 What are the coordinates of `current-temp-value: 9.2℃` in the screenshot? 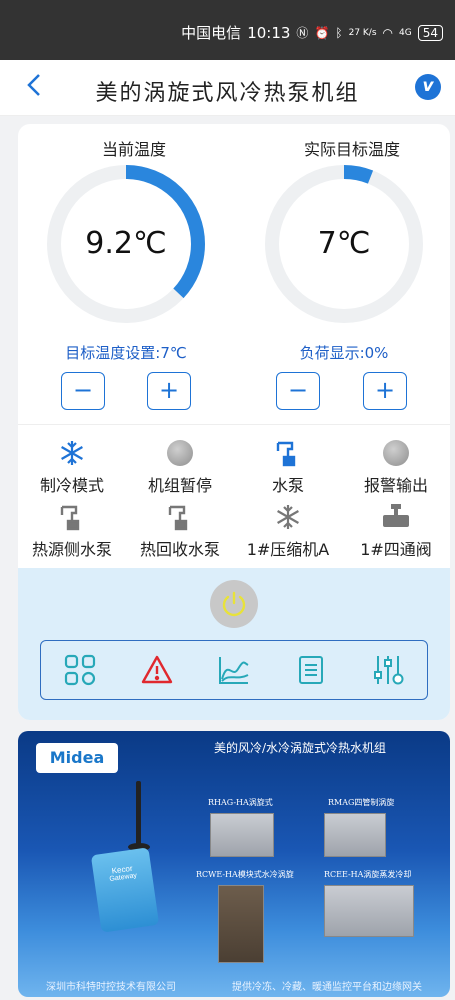 It's located at (126, 243).